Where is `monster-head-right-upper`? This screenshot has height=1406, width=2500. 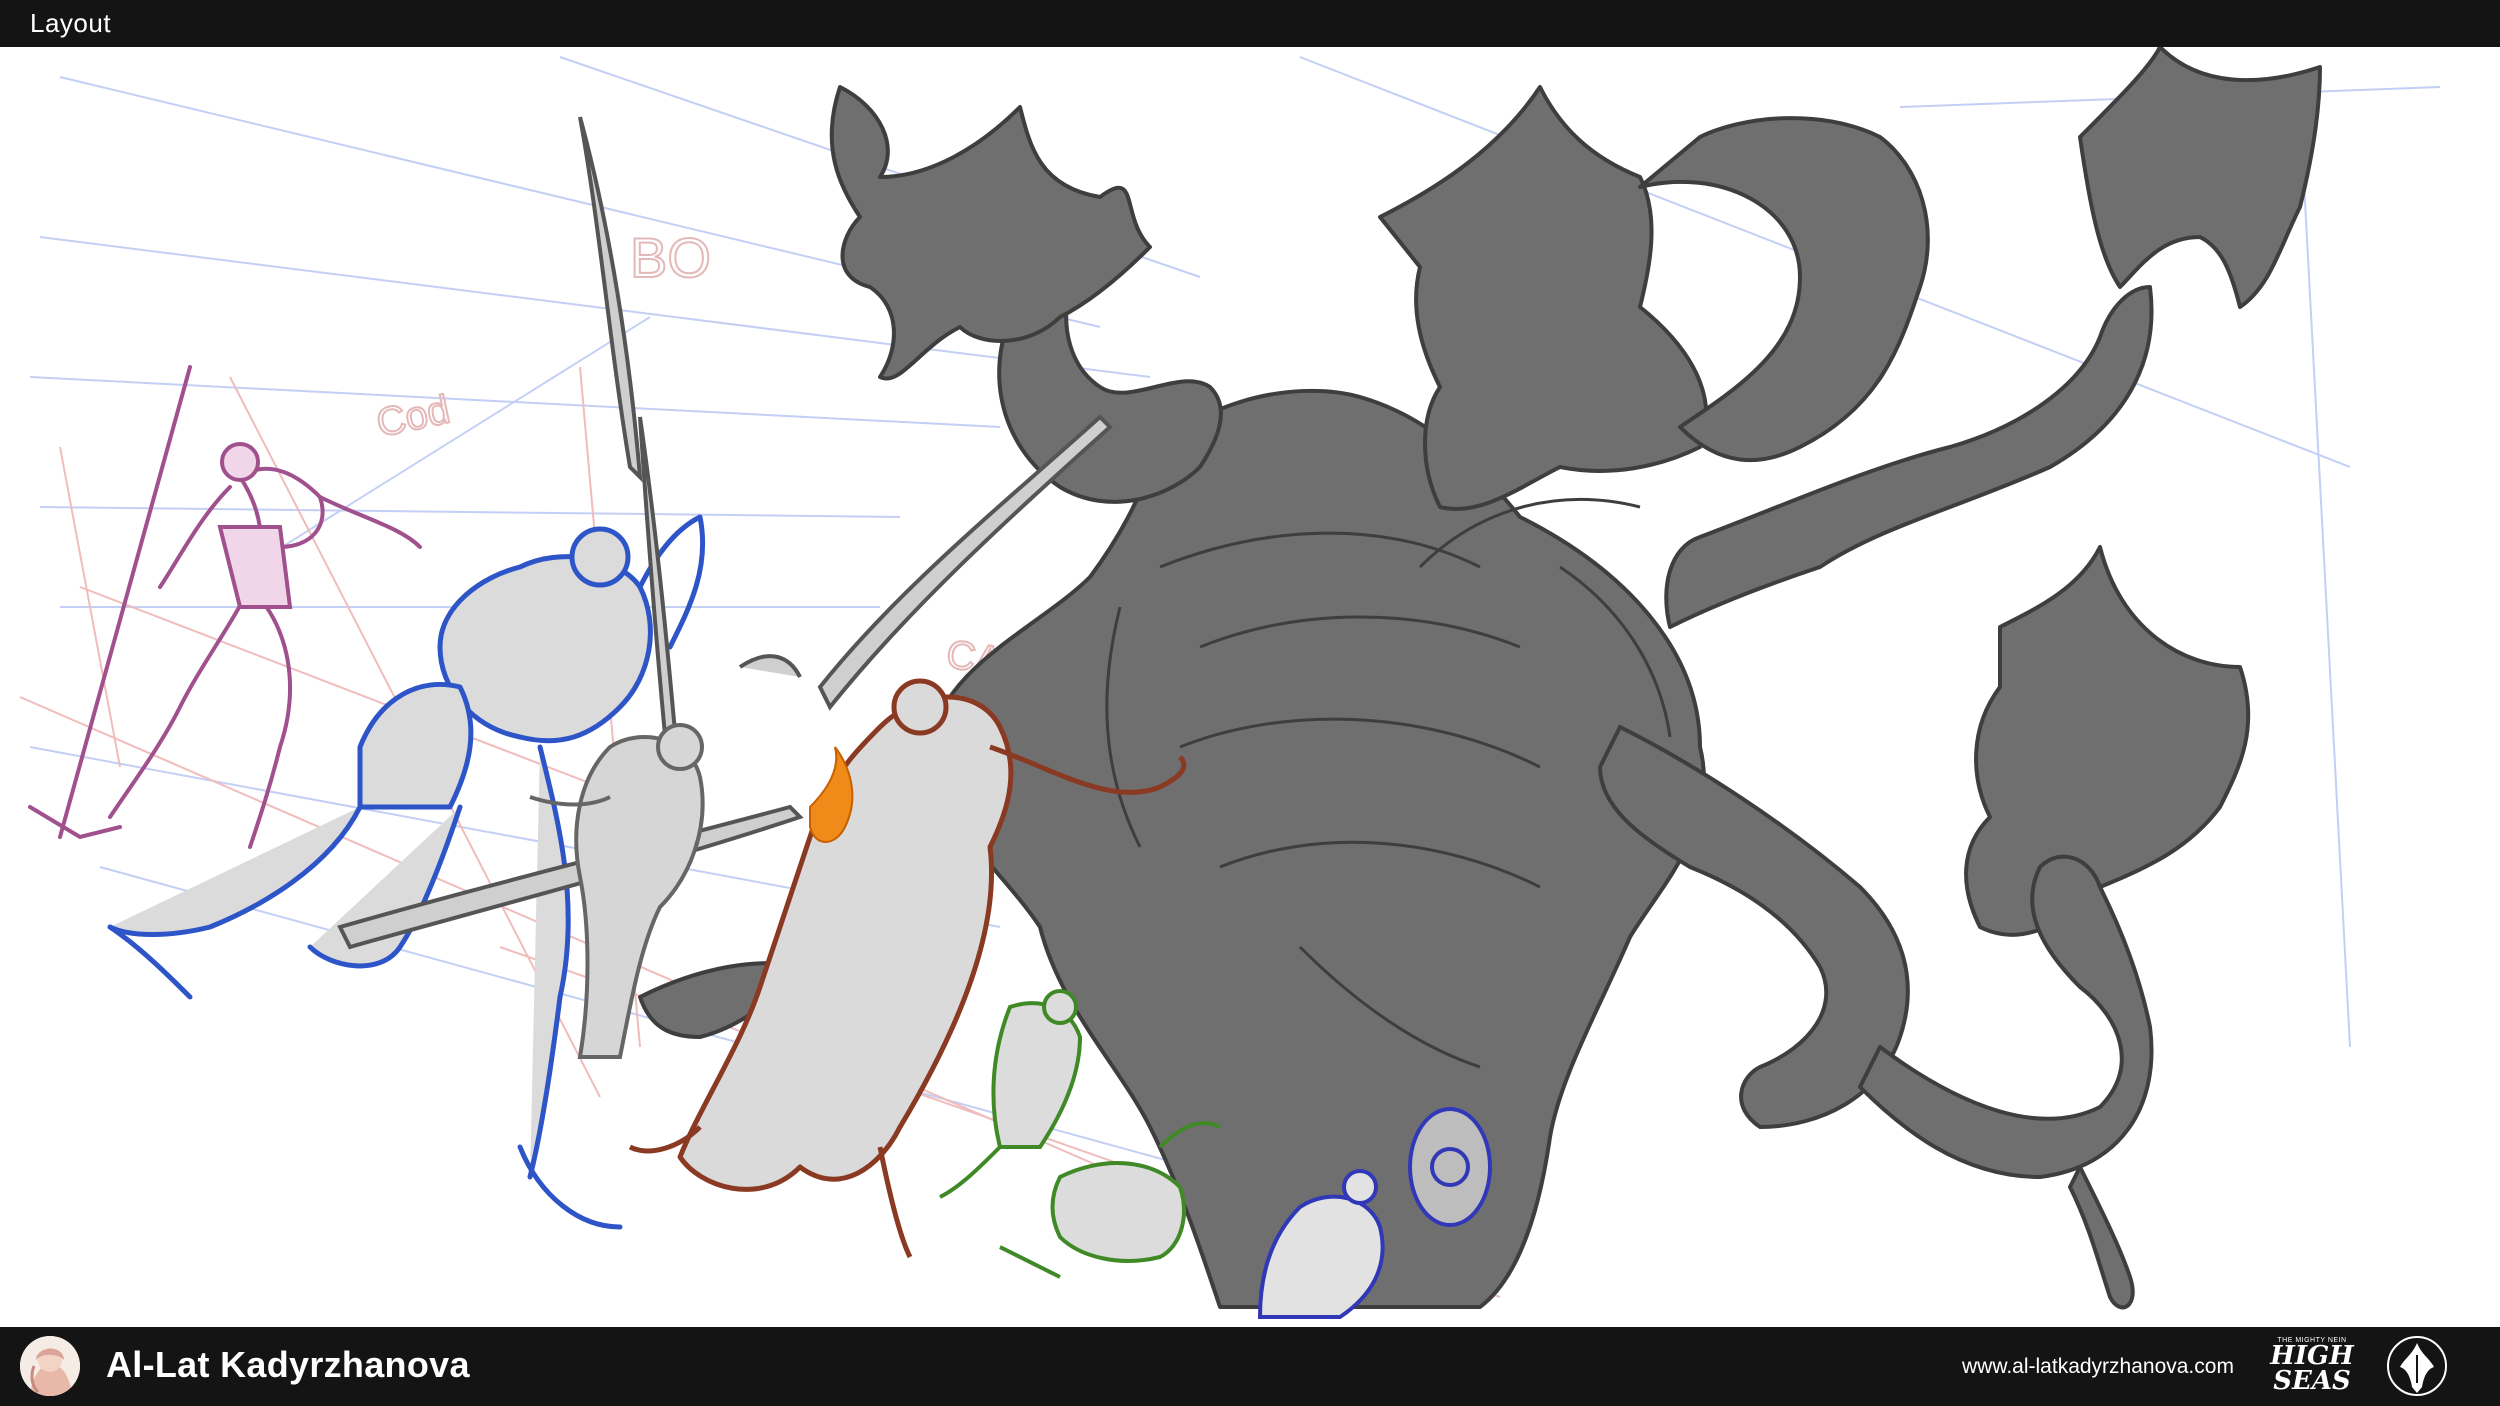 monster-head-right-upper is located at coordinates (2200, 178).